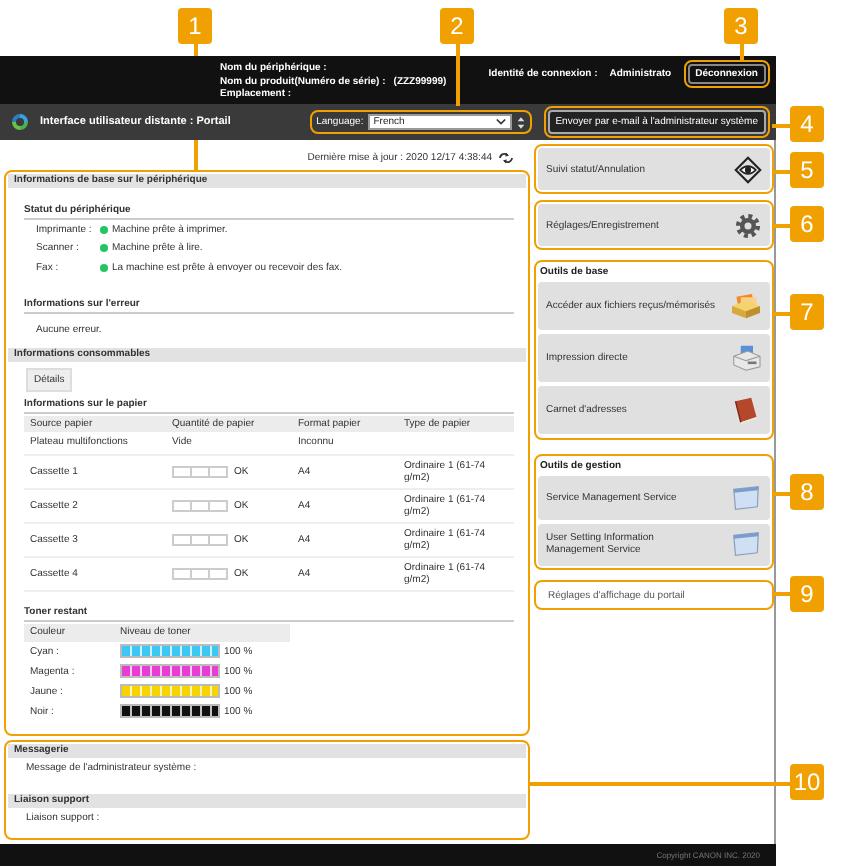 The height and width of the screenshot is (866, 860). What do you see at coordinates (807, 224) in the screenshot?
I see `callout-badge: 6` at bounding box center [807, 224].